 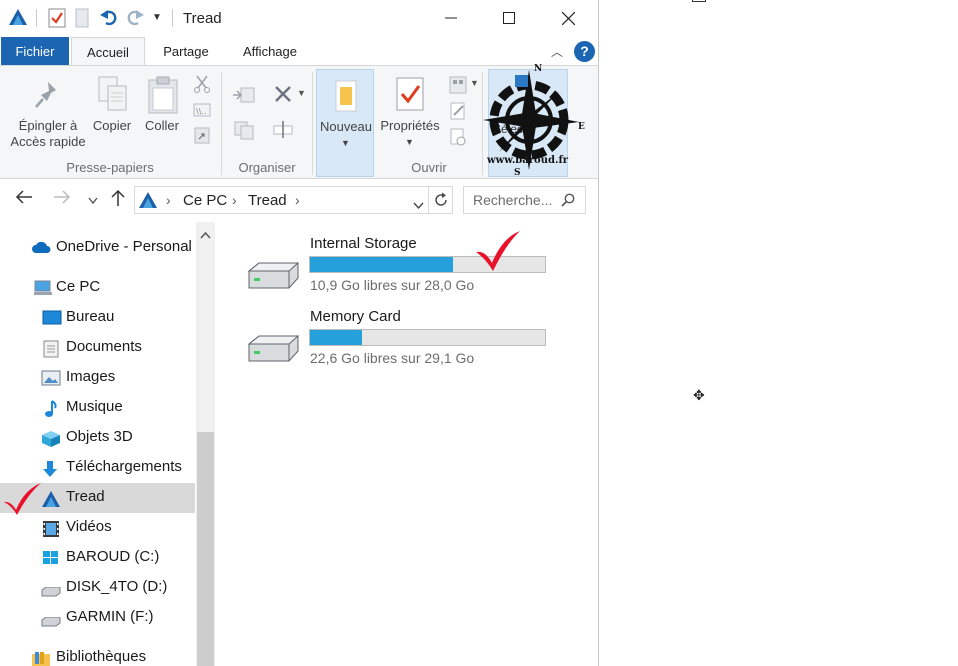 What do you see at coordinates (52, 349) in the screenshot?
I see `documents-icon` at bounding box center [52, 349].